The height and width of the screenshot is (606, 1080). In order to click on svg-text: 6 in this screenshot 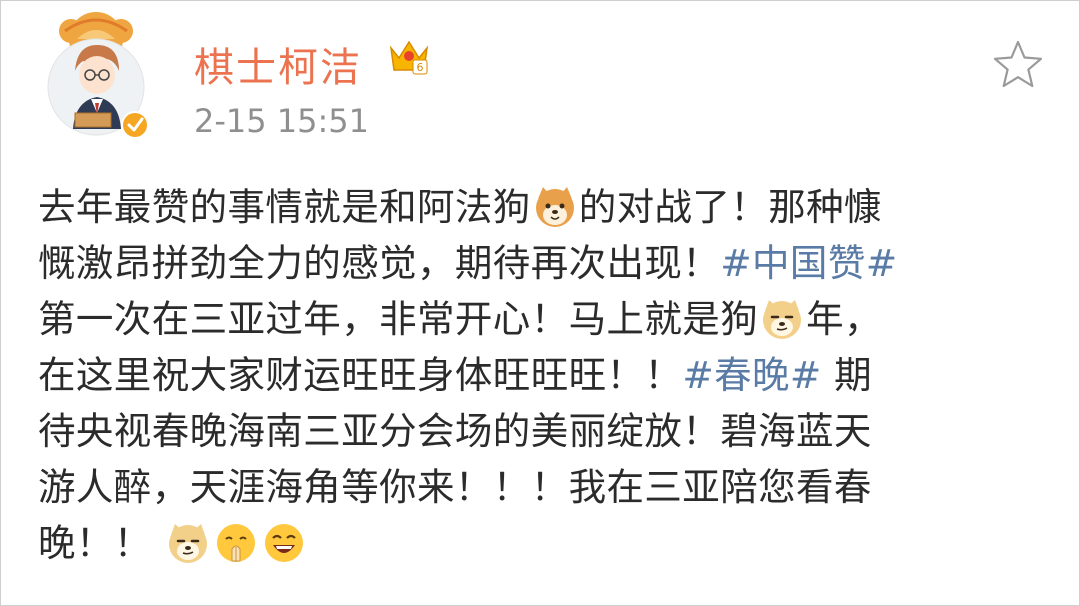, I will do `click(420, 67)`.